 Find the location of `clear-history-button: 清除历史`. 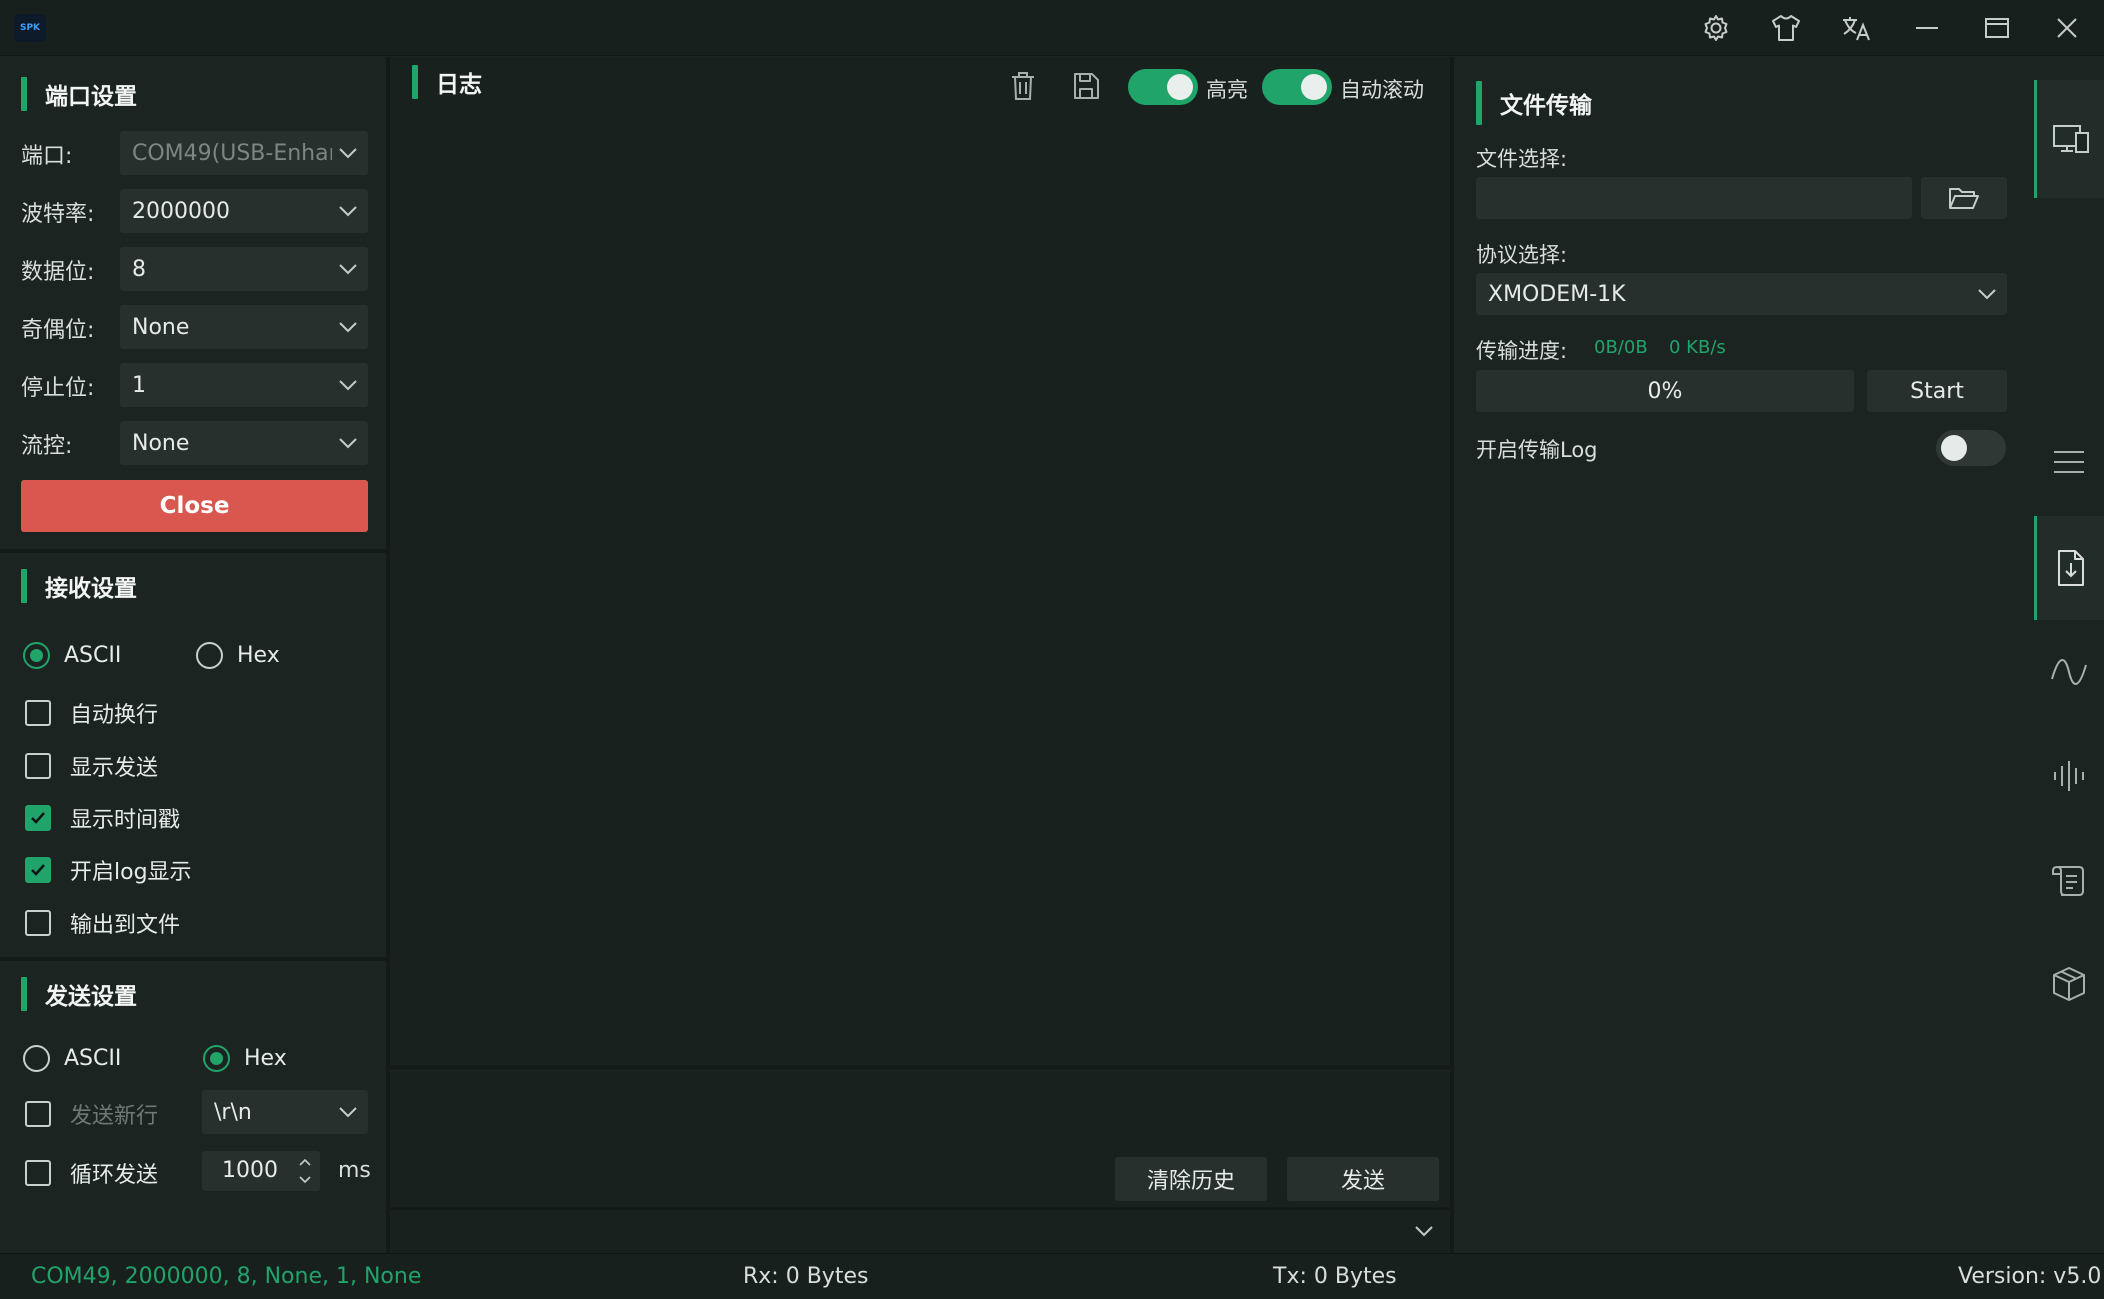

clear-history-button: 清除历史 is located at coordinates (1191, 1179).